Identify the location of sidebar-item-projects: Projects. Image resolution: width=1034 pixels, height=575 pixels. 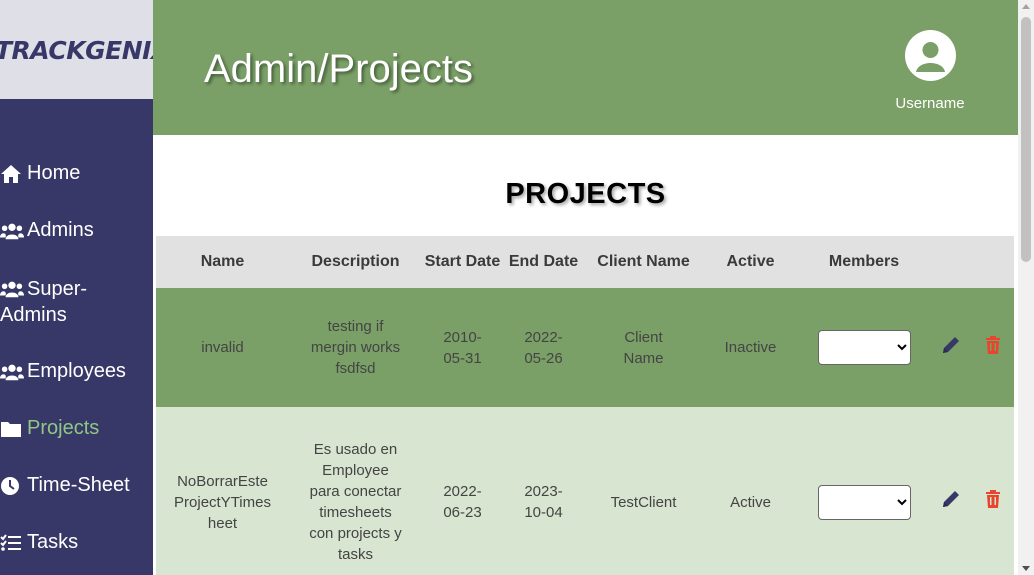
(76, 428).